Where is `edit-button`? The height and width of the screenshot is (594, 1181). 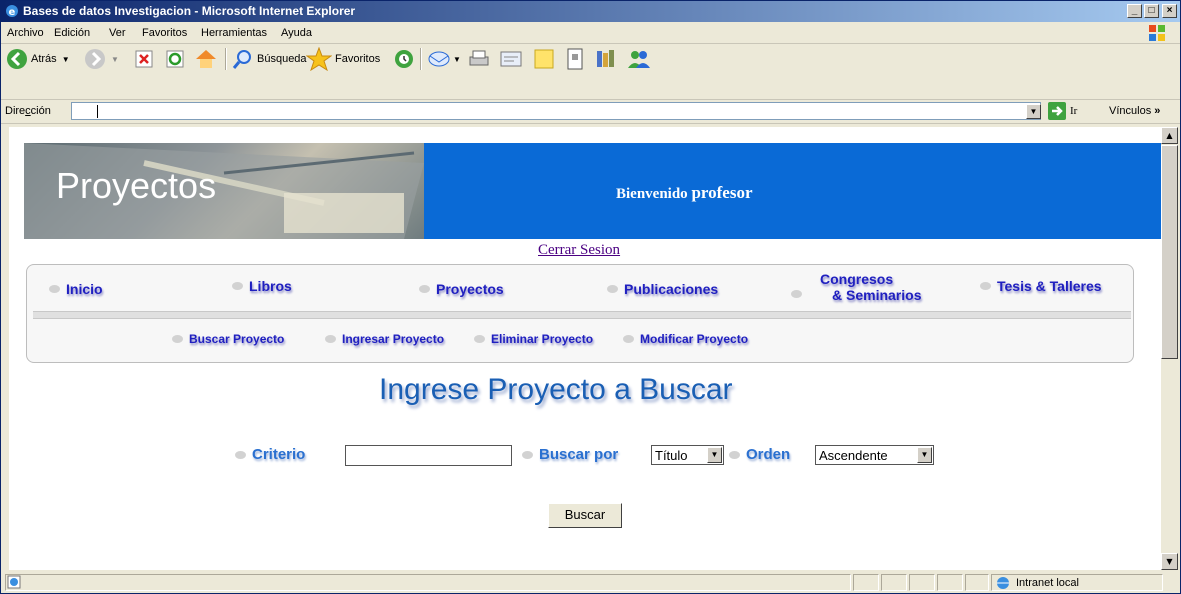
edit-button is located at coordinates (511, 59).